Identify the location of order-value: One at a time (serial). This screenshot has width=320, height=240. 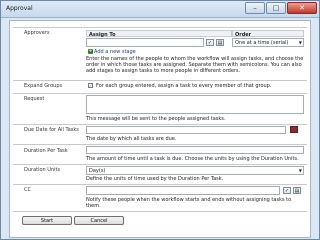
(262, 43).